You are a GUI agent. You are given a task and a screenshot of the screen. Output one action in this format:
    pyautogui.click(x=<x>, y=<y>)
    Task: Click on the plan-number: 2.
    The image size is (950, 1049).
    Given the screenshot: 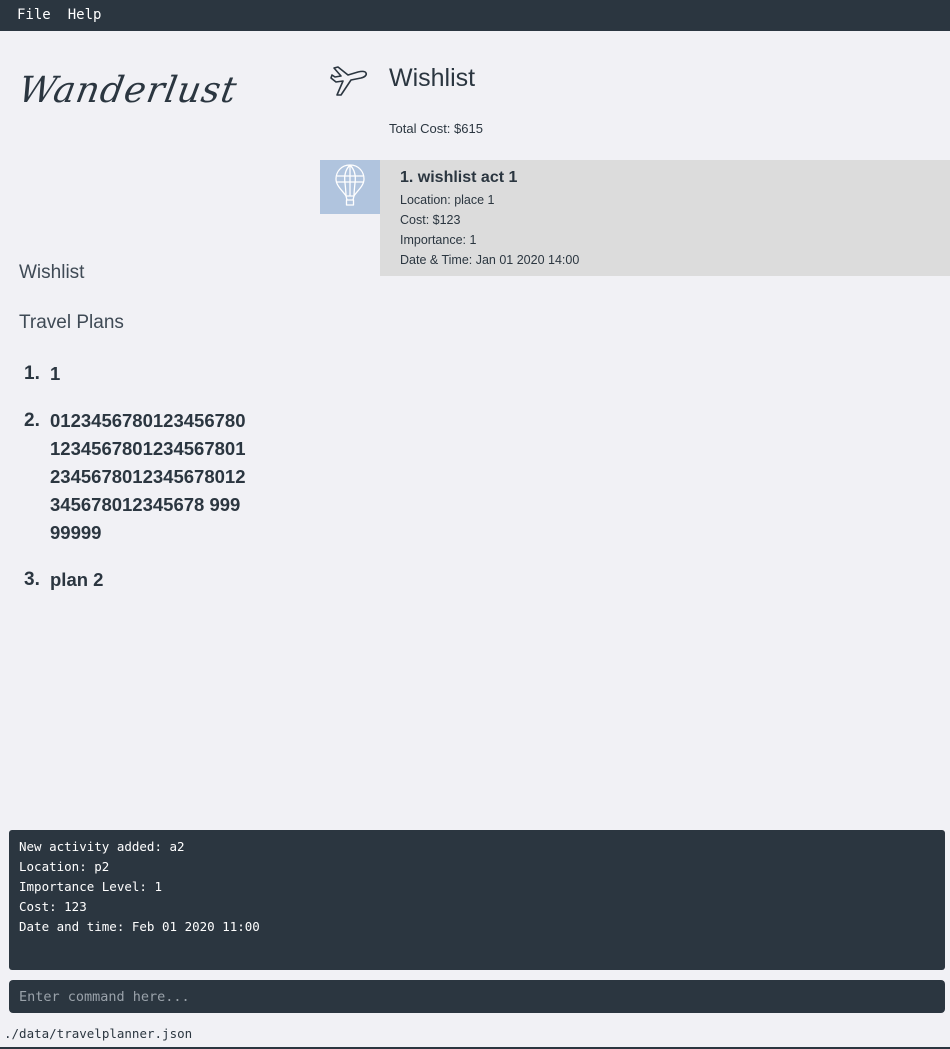 What is the action you would take?
    pyautogui.click(x=32, y=420)
    